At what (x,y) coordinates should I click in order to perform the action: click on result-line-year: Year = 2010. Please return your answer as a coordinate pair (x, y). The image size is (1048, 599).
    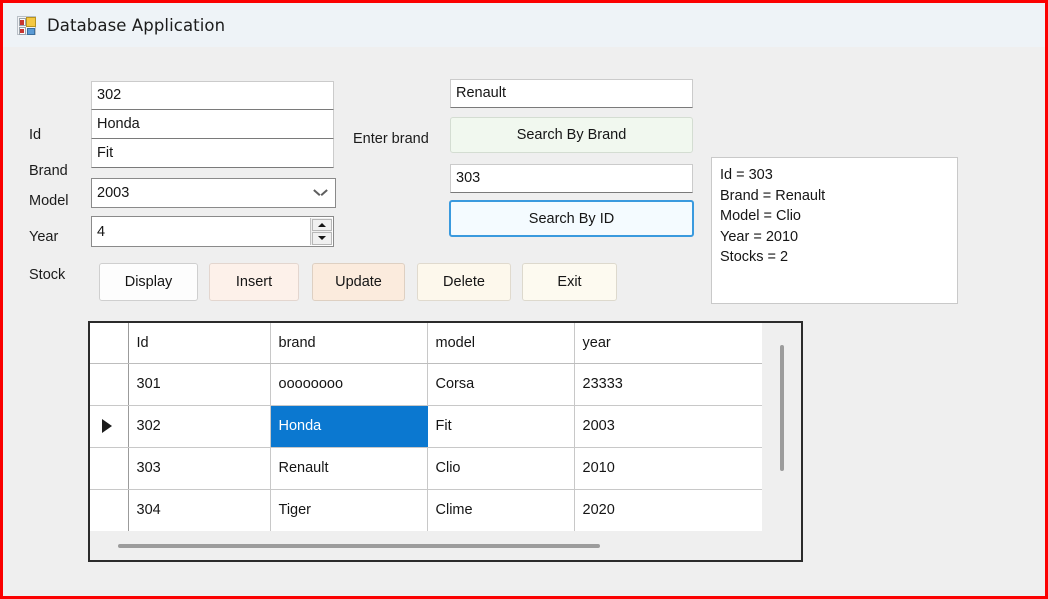
    Looking at the image, I should click on (759, 236).